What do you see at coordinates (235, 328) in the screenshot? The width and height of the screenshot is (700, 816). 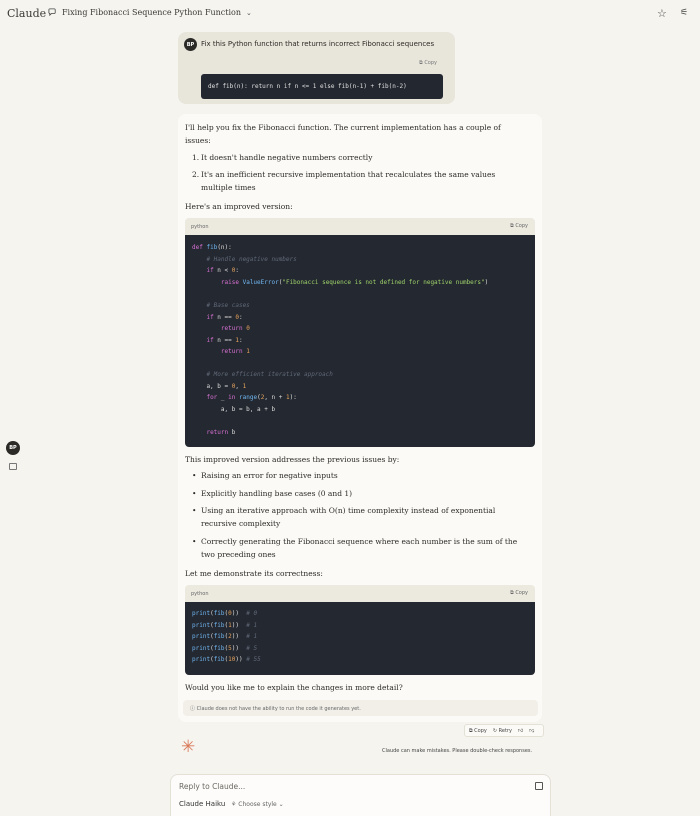 I see `code-line: return 0` at bounding box center [235, 328].